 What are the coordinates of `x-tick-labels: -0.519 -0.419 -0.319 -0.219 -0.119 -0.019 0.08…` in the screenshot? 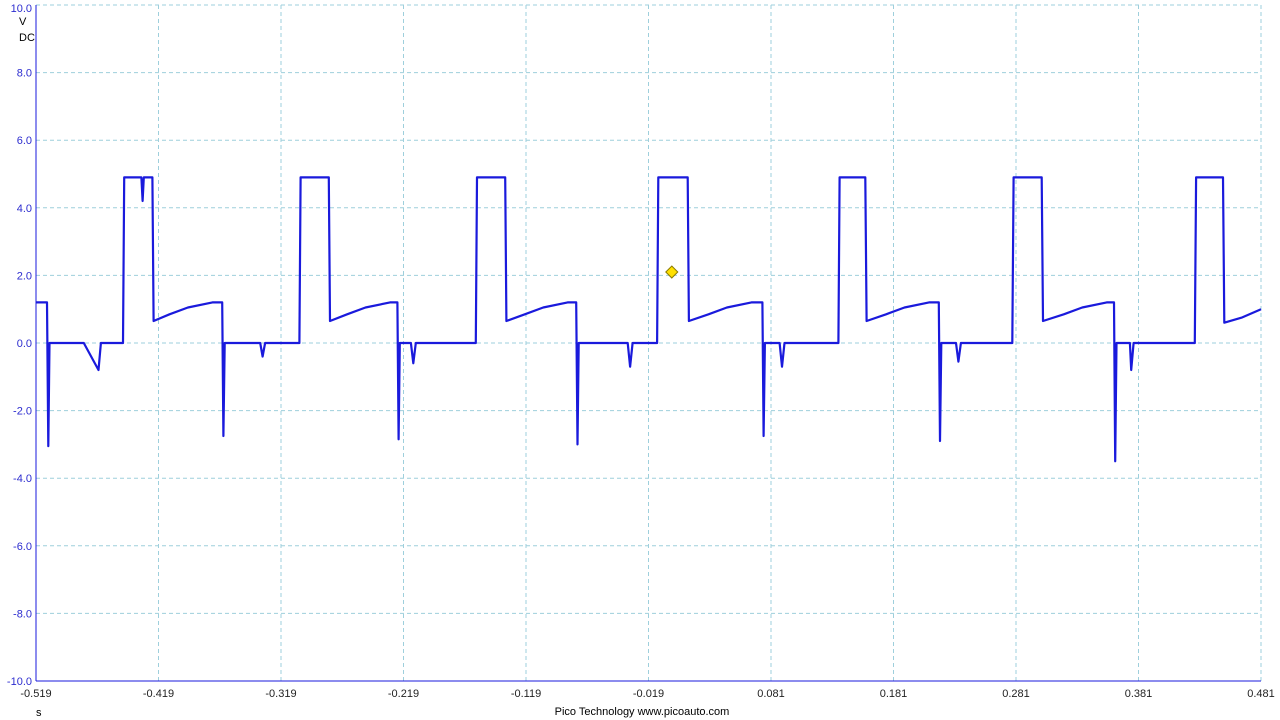 It's located at (647, 694).